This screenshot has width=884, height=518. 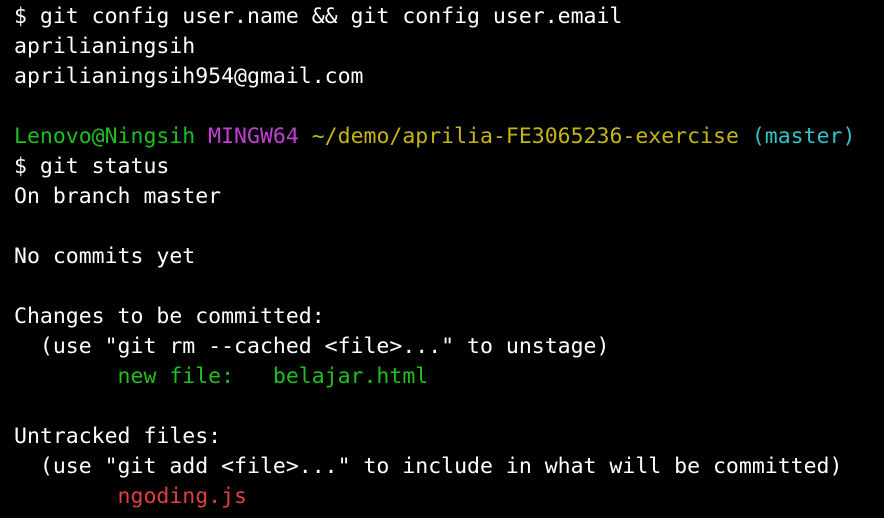 What do you see at coordinates (449, 497) in the screenshot?
I see `output-line: ngoding.js` at bounding box center [449, 497].